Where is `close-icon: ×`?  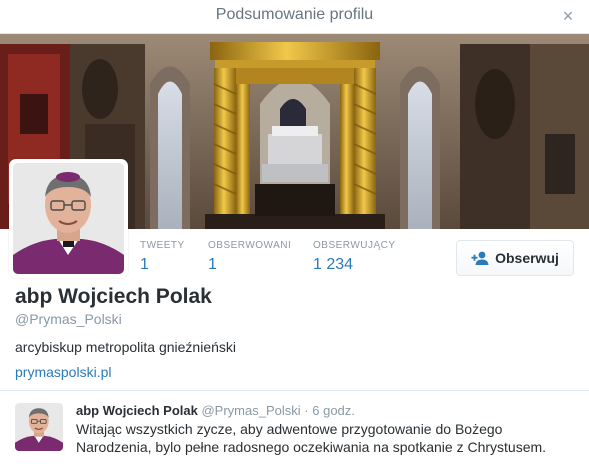 close-icon: × is located at coordinates (568, 16).